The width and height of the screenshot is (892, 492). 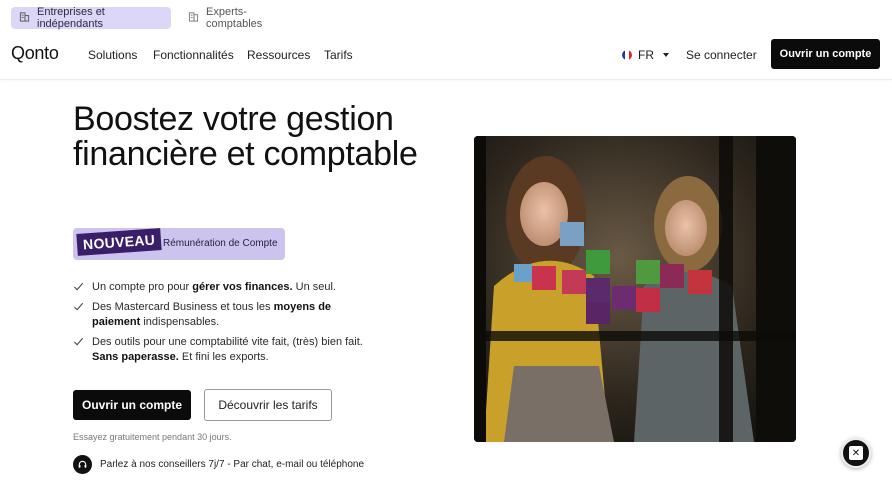 I want to click on segment-accountants: Experts-comptables, so click(x=245, y=18).